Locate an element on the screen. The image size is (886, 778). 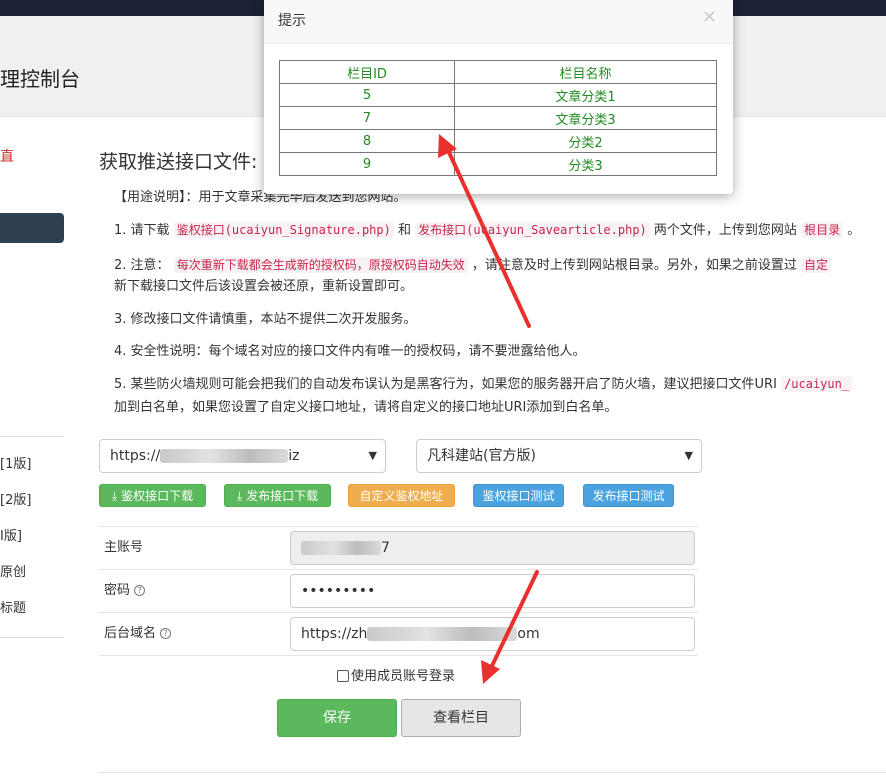
arrow-to-table is located at coordinates (484, 231).